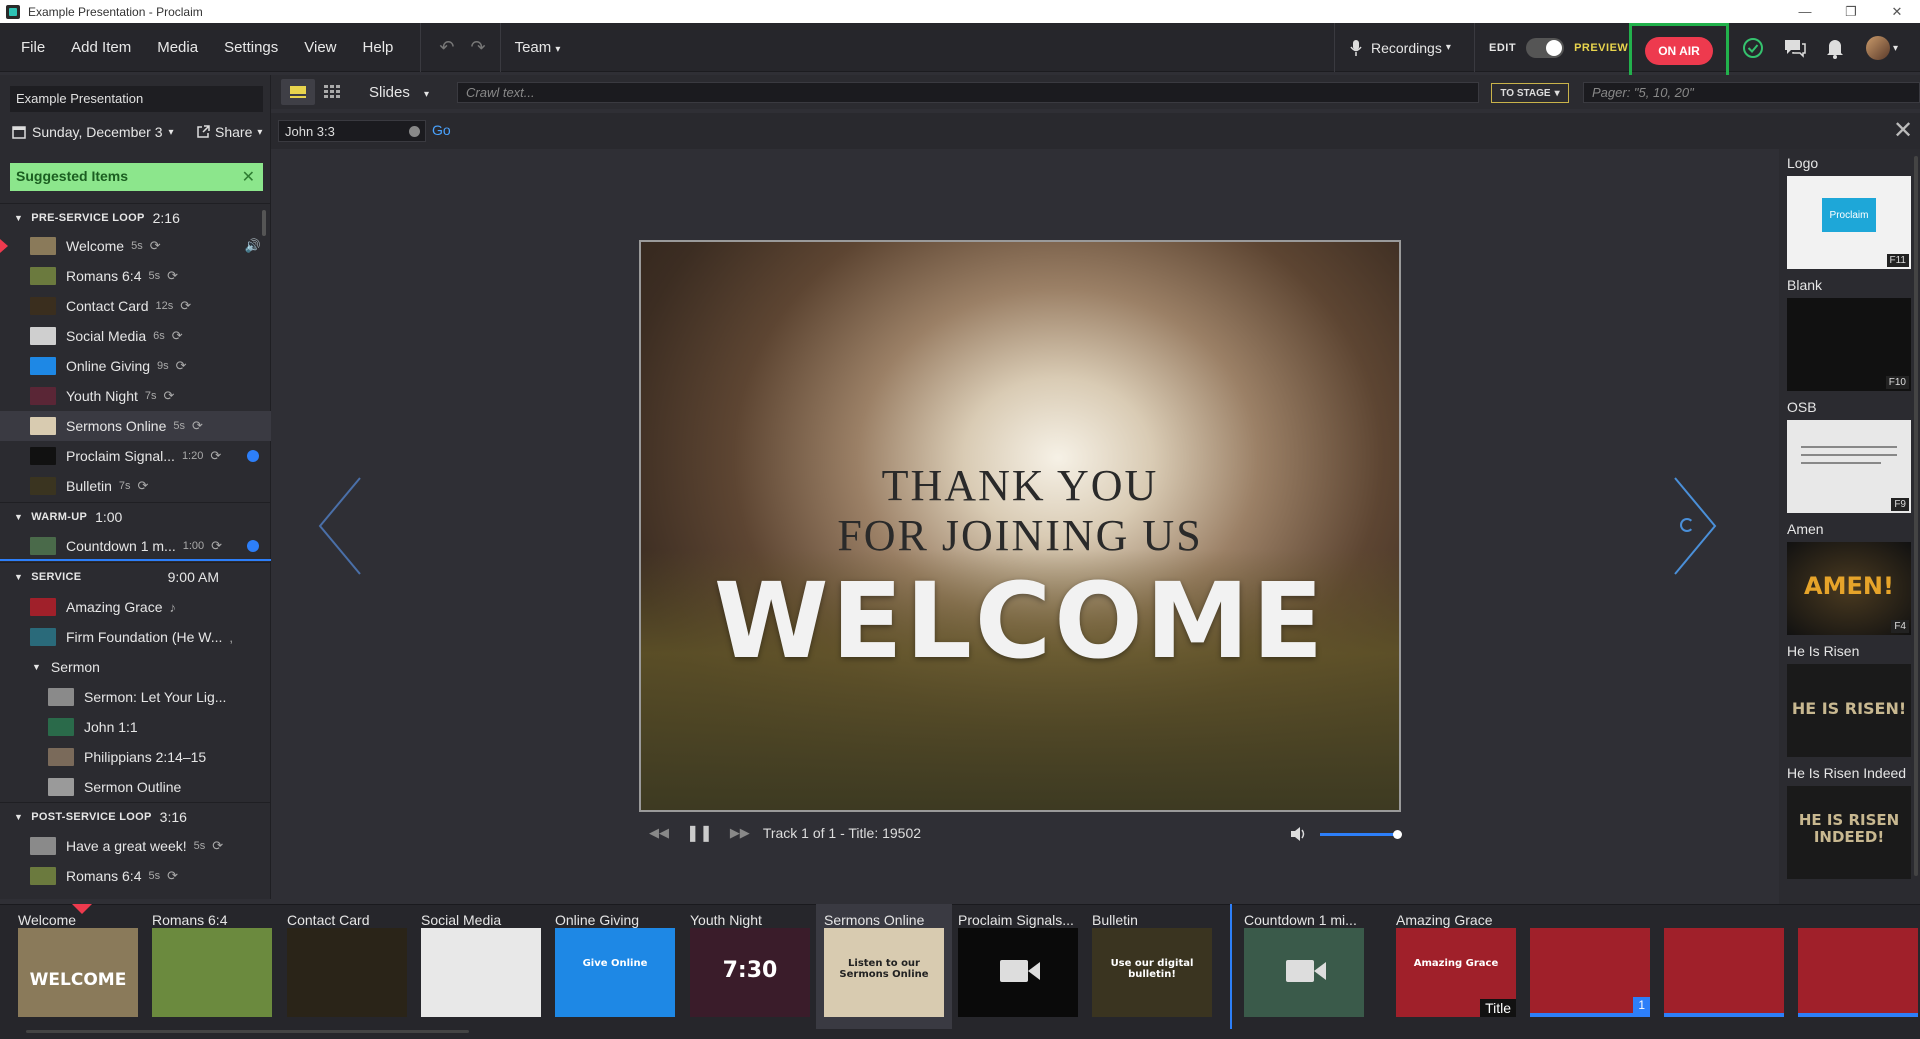 This screenshot has width=1920, height=1039. What do you see at coordinates (477, 47) in the screenshot?
I see `redo-icon: ↷` at bounding box center [477, 47].